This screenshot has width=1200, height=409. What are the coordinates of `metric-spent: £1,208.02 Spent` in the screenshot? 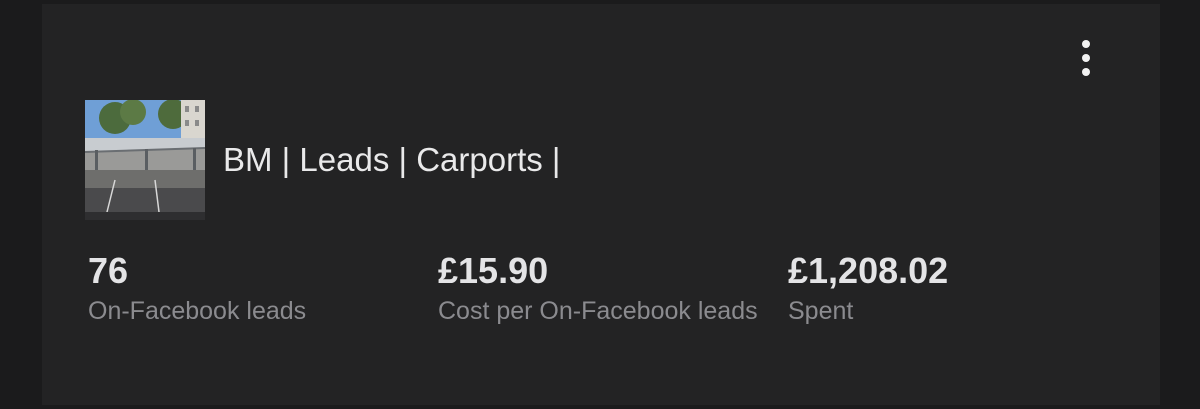 It's located at (948, 289).